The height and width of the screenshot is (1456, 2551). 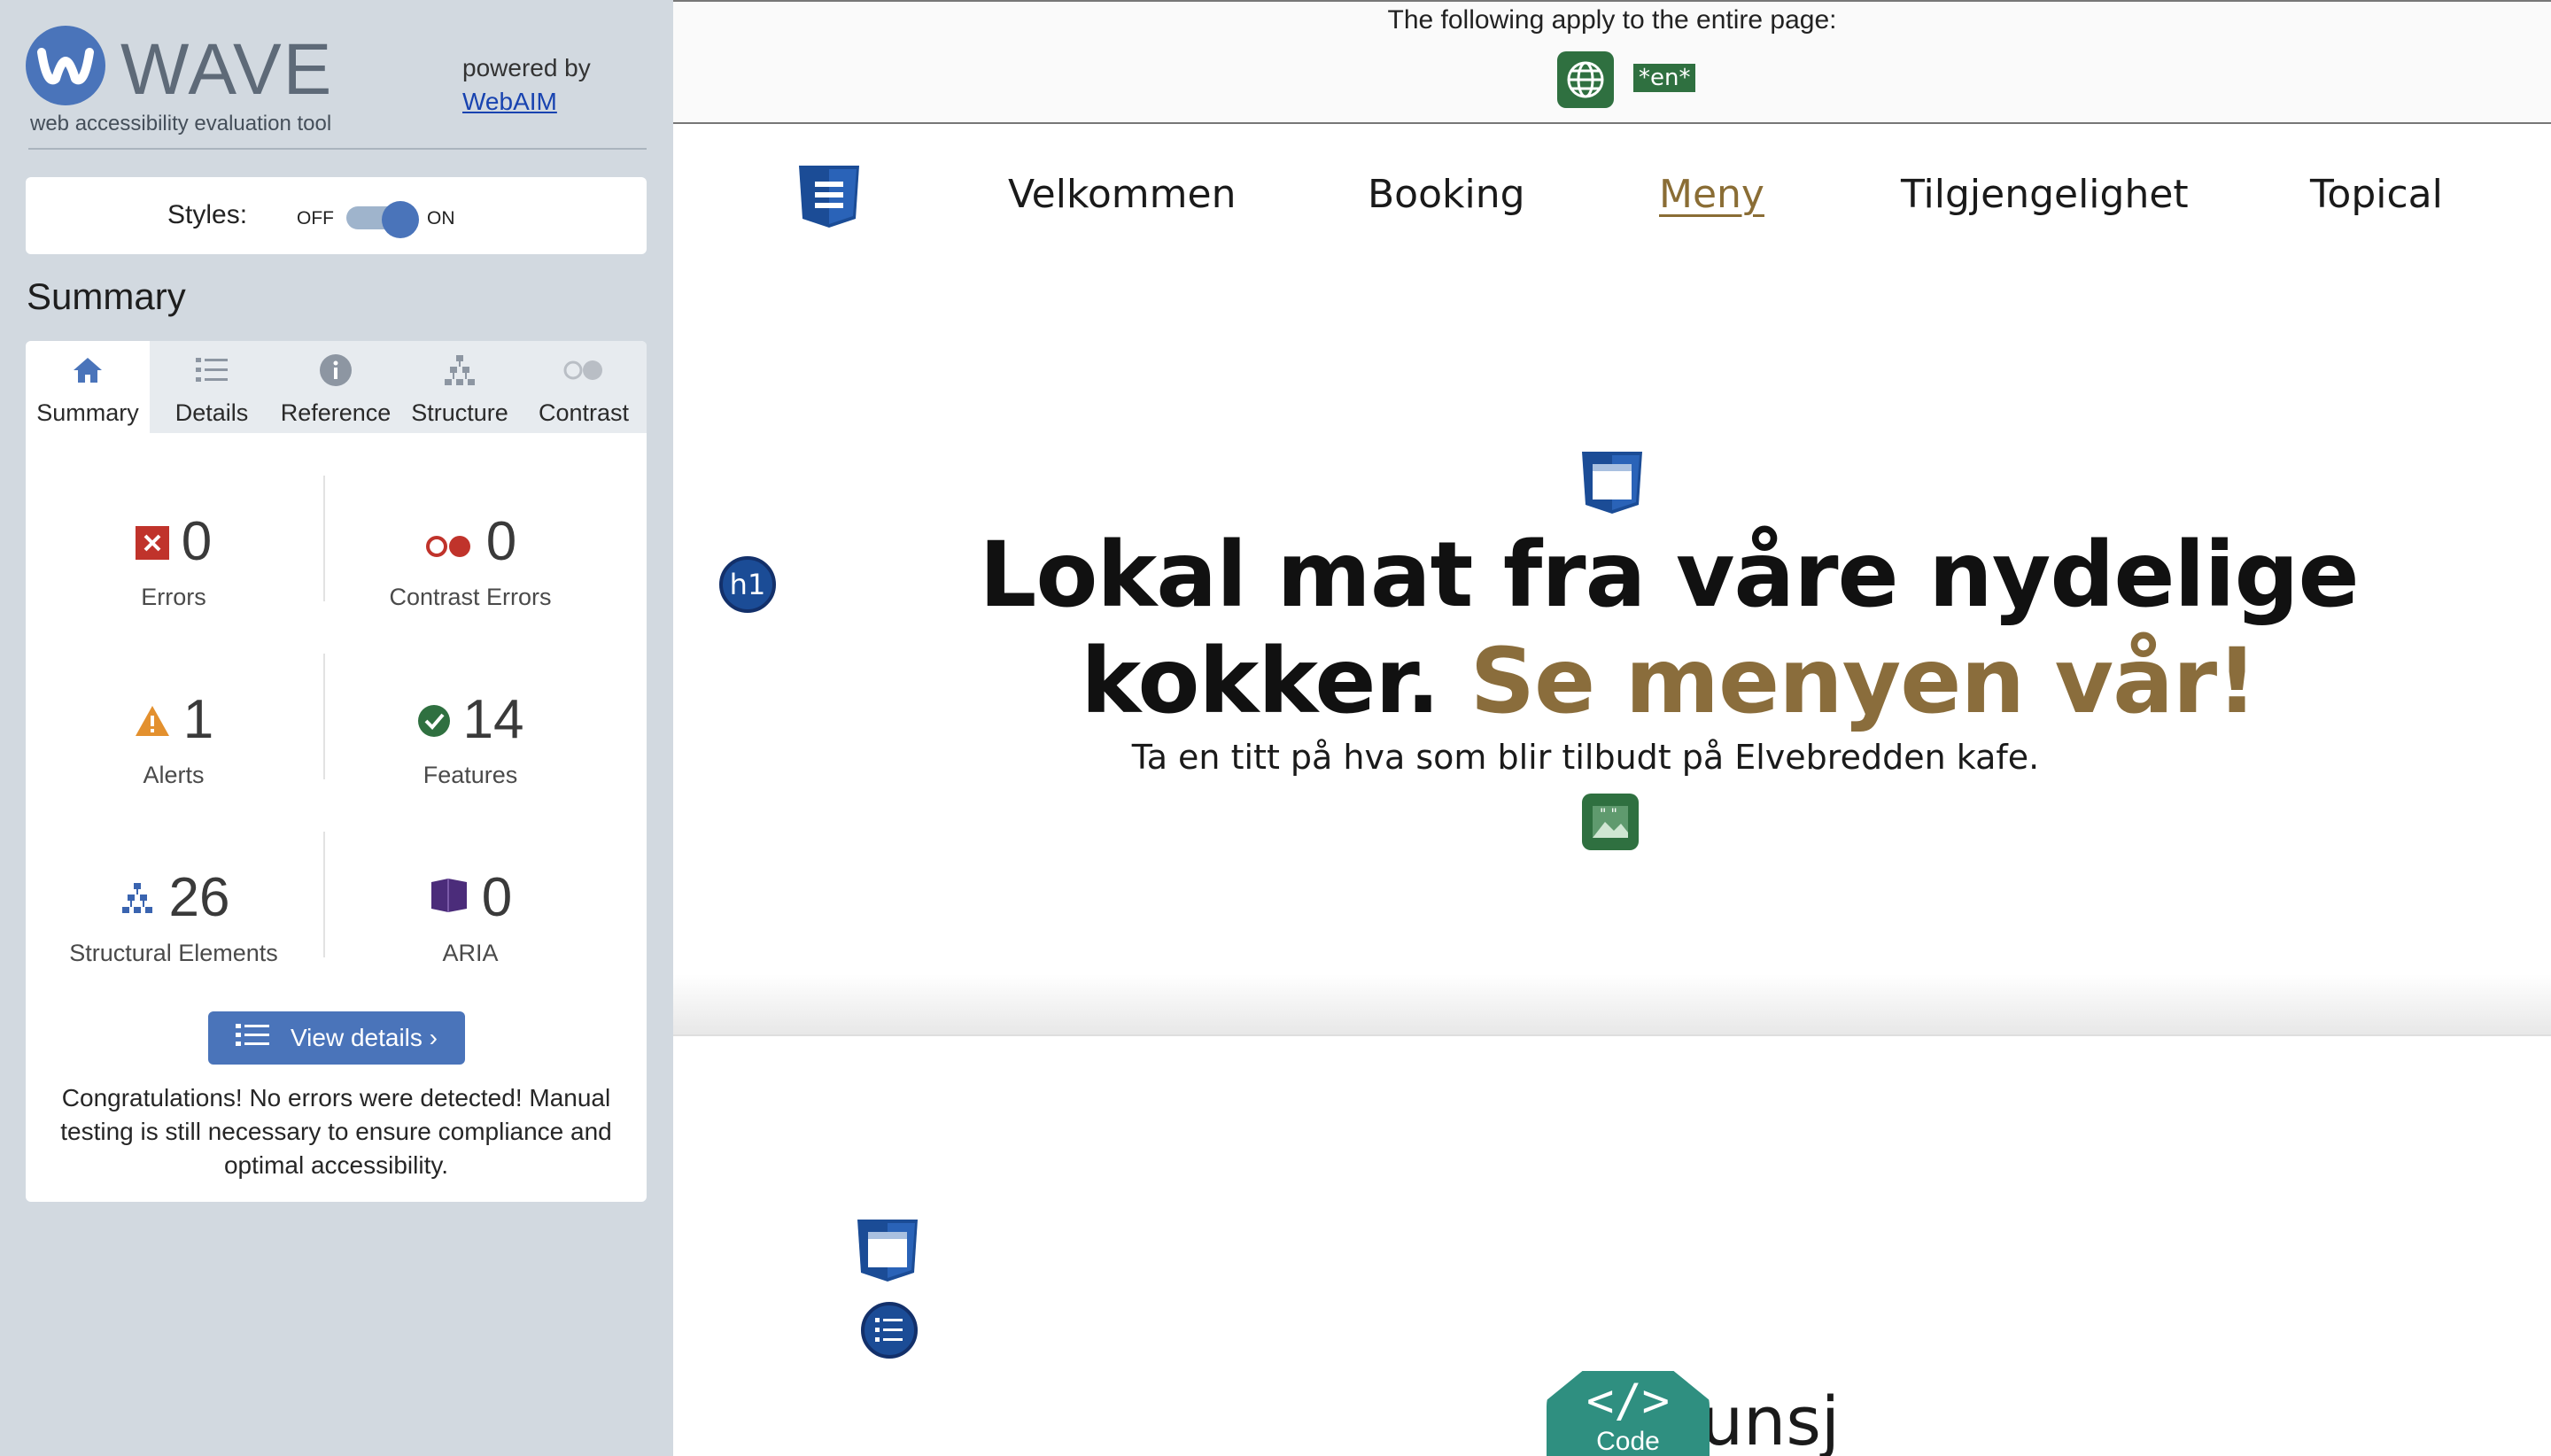 I want to click on view-details-button: View details ›, so click(x=337, y=1038).